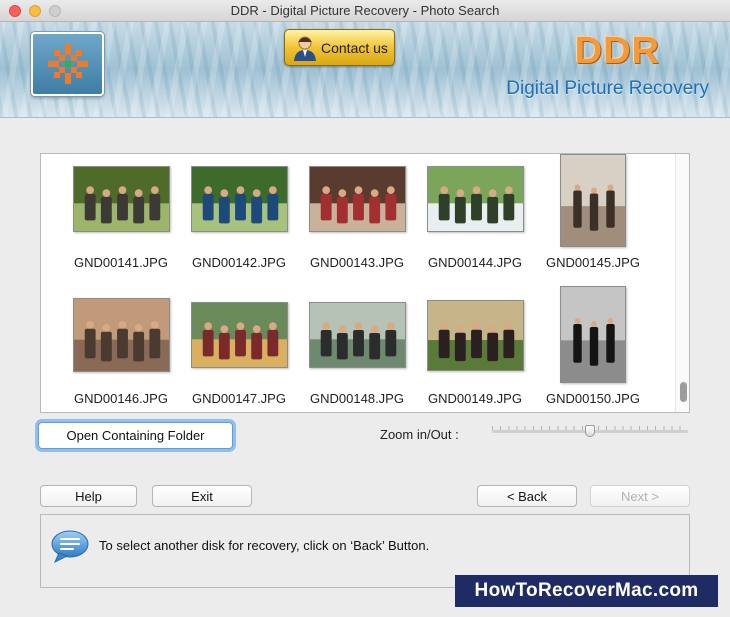 The image size is (730, 617). Describe the element at coordinates (70, 546) in the screenshot. I see `speech-bubble-icon` at that location.